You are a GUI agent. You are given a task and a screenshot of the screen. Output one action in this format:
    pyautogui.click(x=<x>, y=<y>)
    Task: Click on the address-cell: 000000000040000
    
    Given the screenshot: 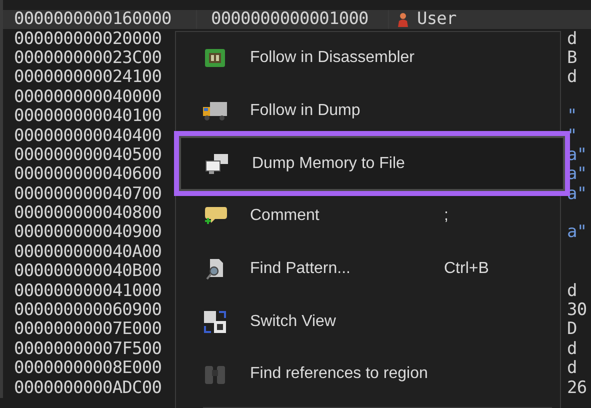 What is the action you would take?
    pyautogui.click(x=88, y=97)
    